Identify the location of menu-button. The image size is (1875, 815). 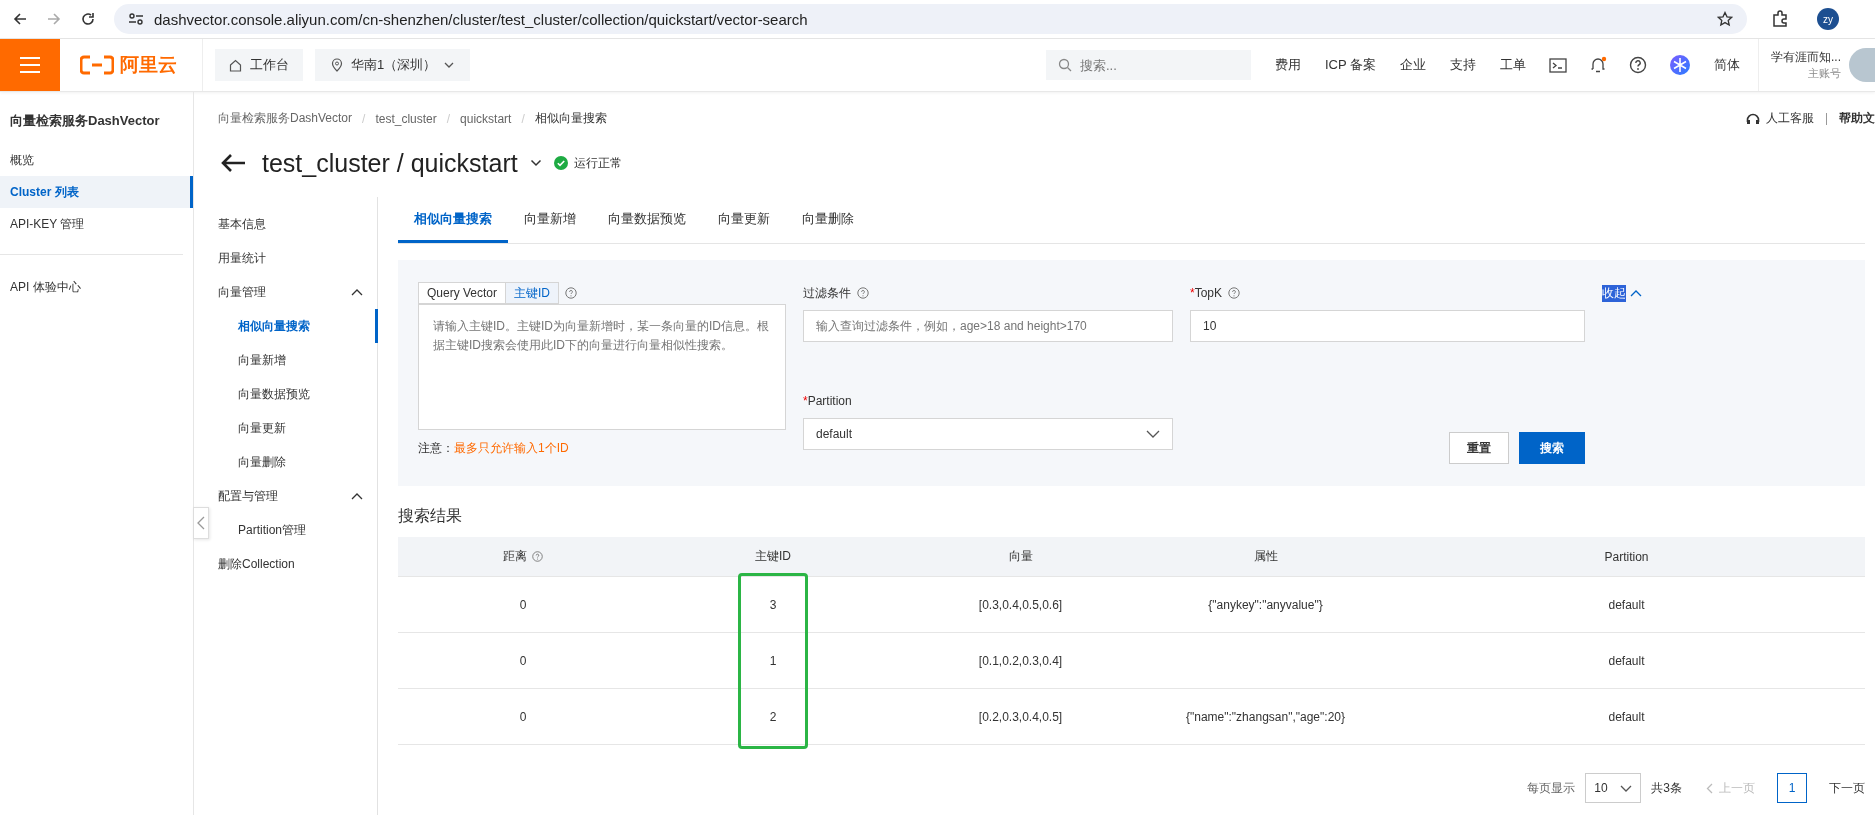
(30, 65).